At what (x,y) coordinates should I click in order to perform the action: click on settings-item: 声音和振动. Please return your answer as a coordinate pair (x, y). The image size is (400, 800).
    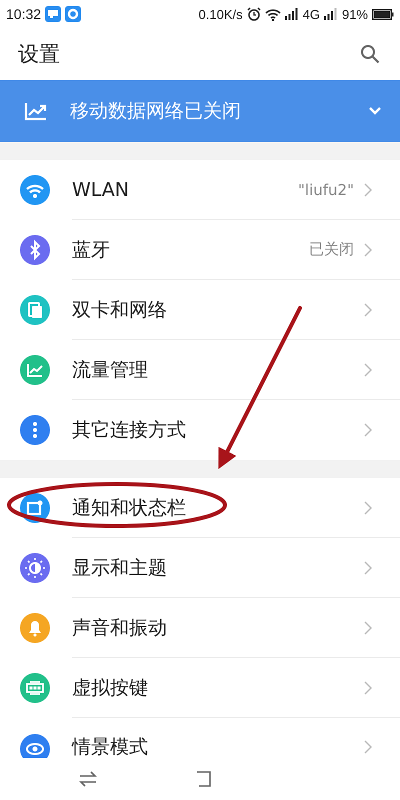
    Looking at the image, I should click on (200, 628).